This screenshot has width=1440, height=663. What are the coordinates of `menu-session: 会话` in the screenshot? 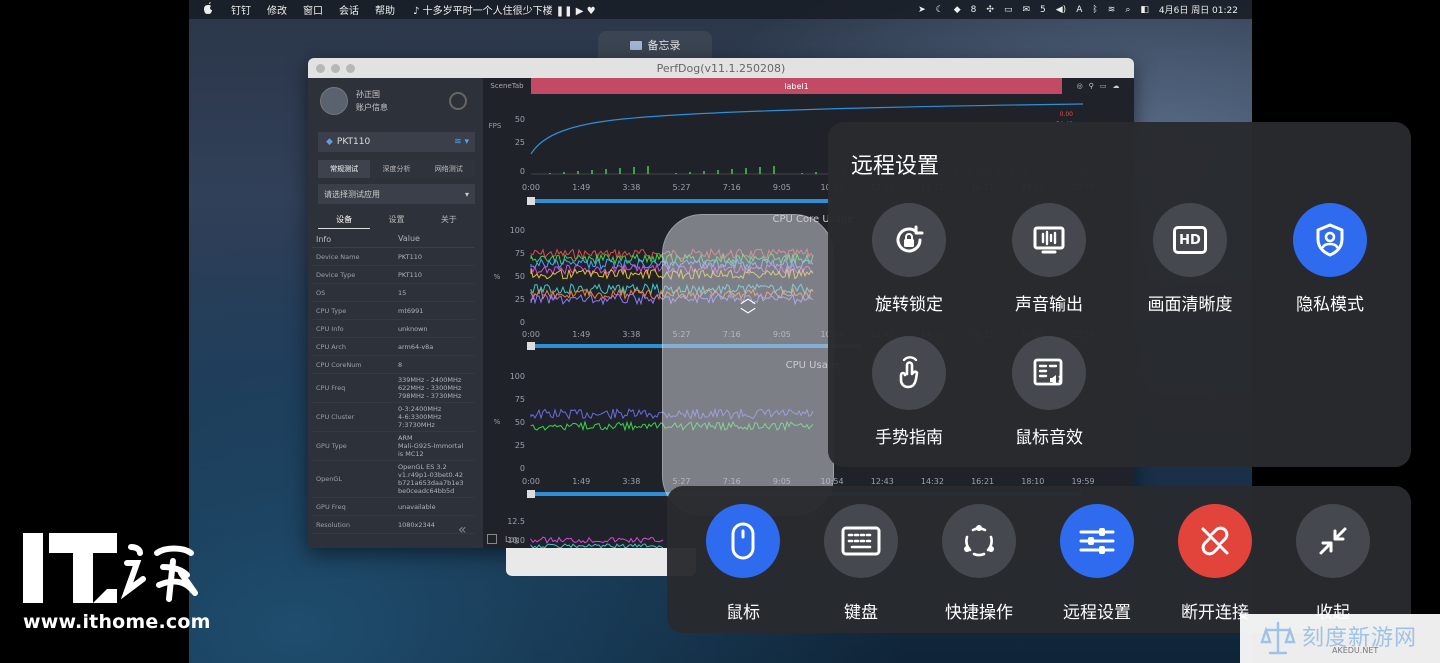 It's located at (349, 9).